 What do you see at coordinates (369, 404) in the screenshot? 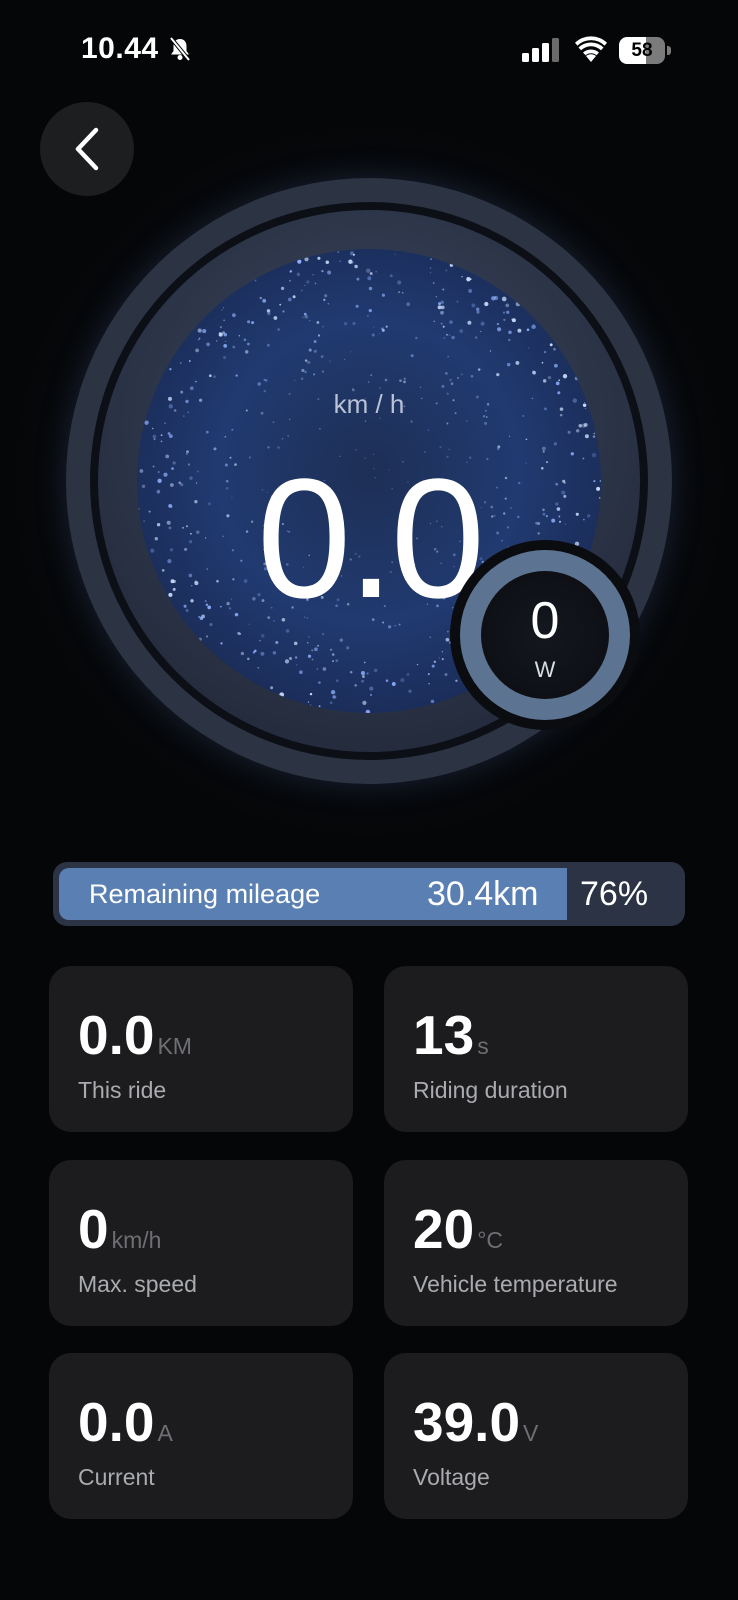
I see `speed-unit: km / h` at bounding box center [369, 404].